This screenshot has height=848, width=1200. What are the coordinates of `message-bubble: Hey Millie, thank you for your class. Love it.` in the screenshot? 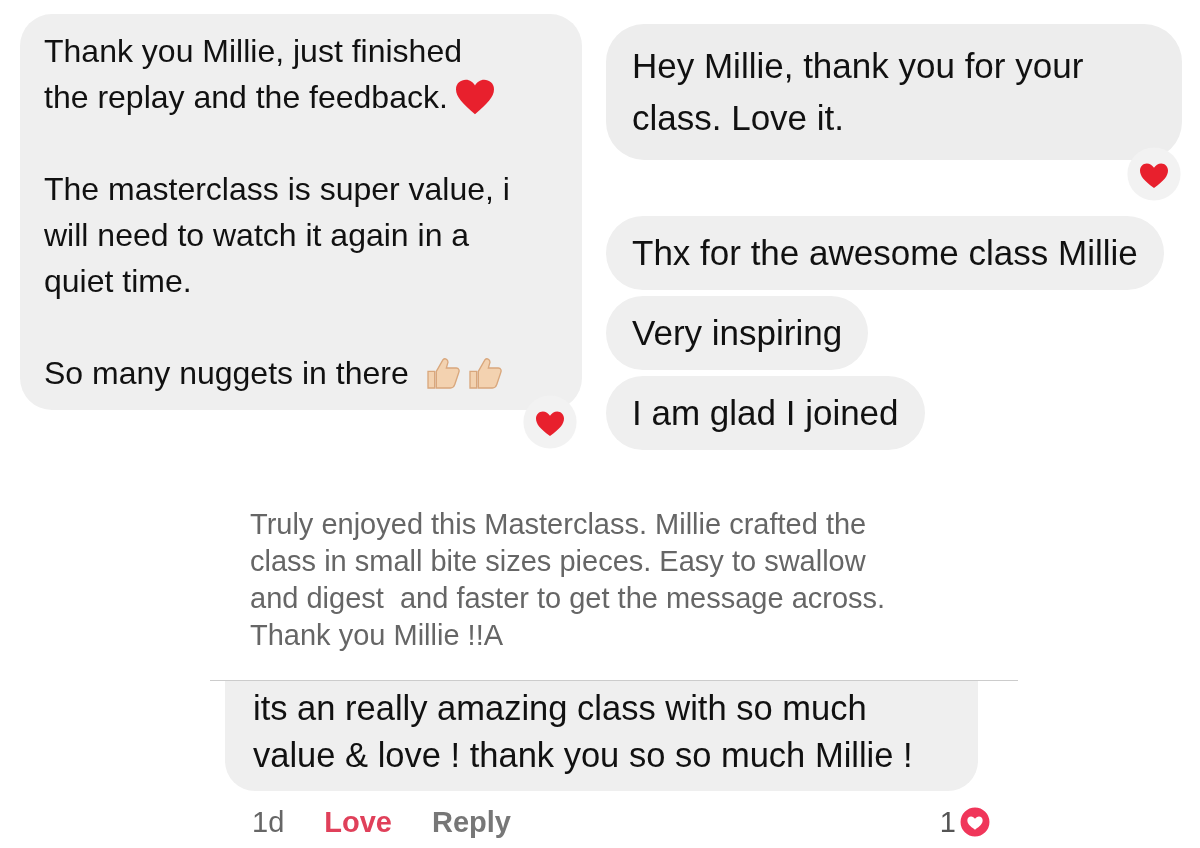 It's located at (894, 92).